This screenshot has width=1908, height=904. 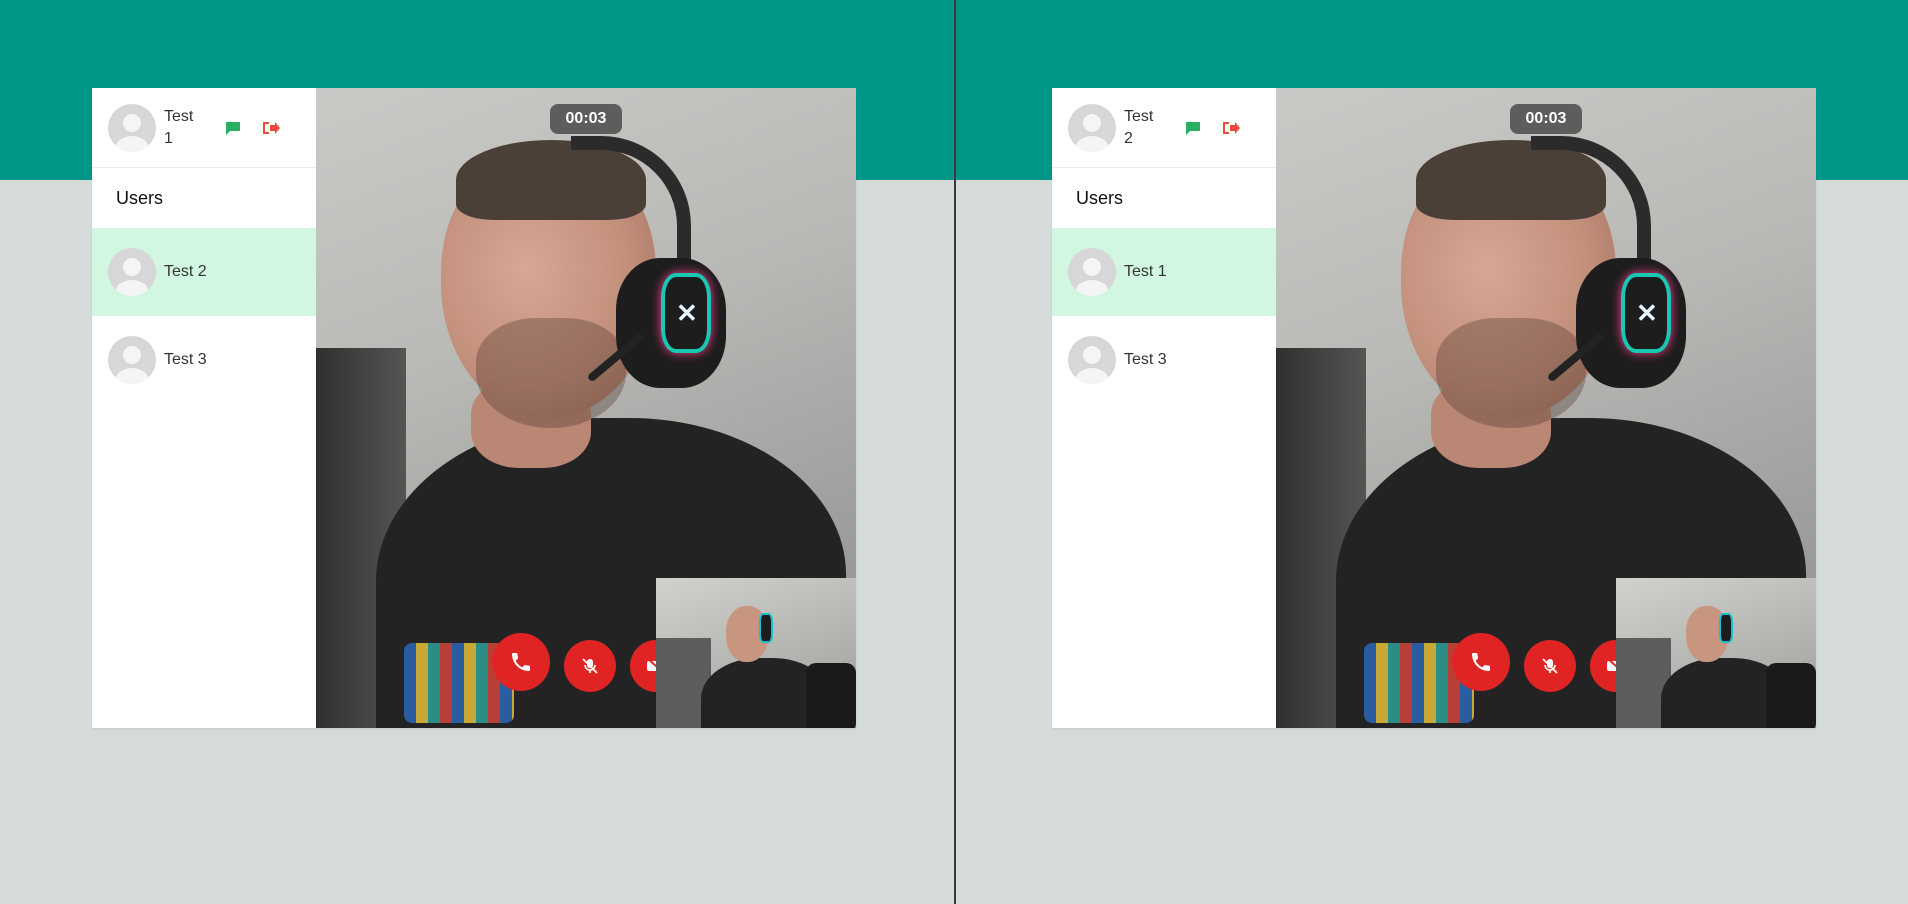 What do you see at coordinates (1139, 127) in the screenshot?
I see `current-user-name: Test 2` at bounding box center [1139, 127].